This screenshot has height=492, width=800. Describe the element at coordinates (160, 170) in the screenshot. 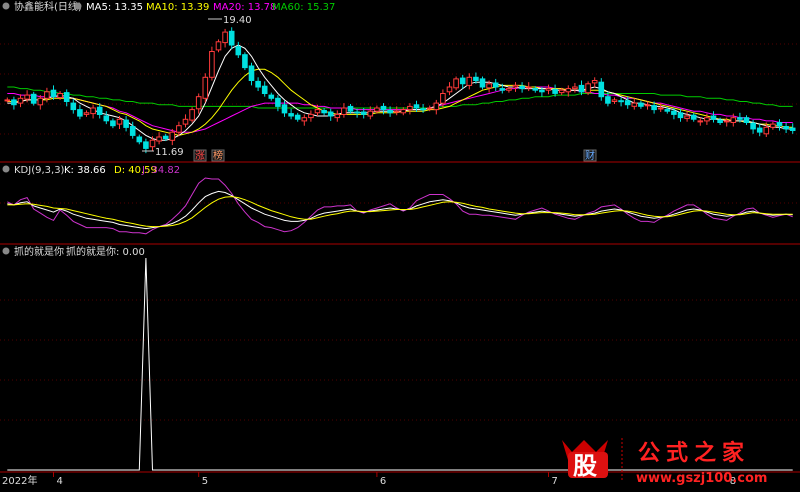

I see `kdj-j-label: J: 34.82` at that location.